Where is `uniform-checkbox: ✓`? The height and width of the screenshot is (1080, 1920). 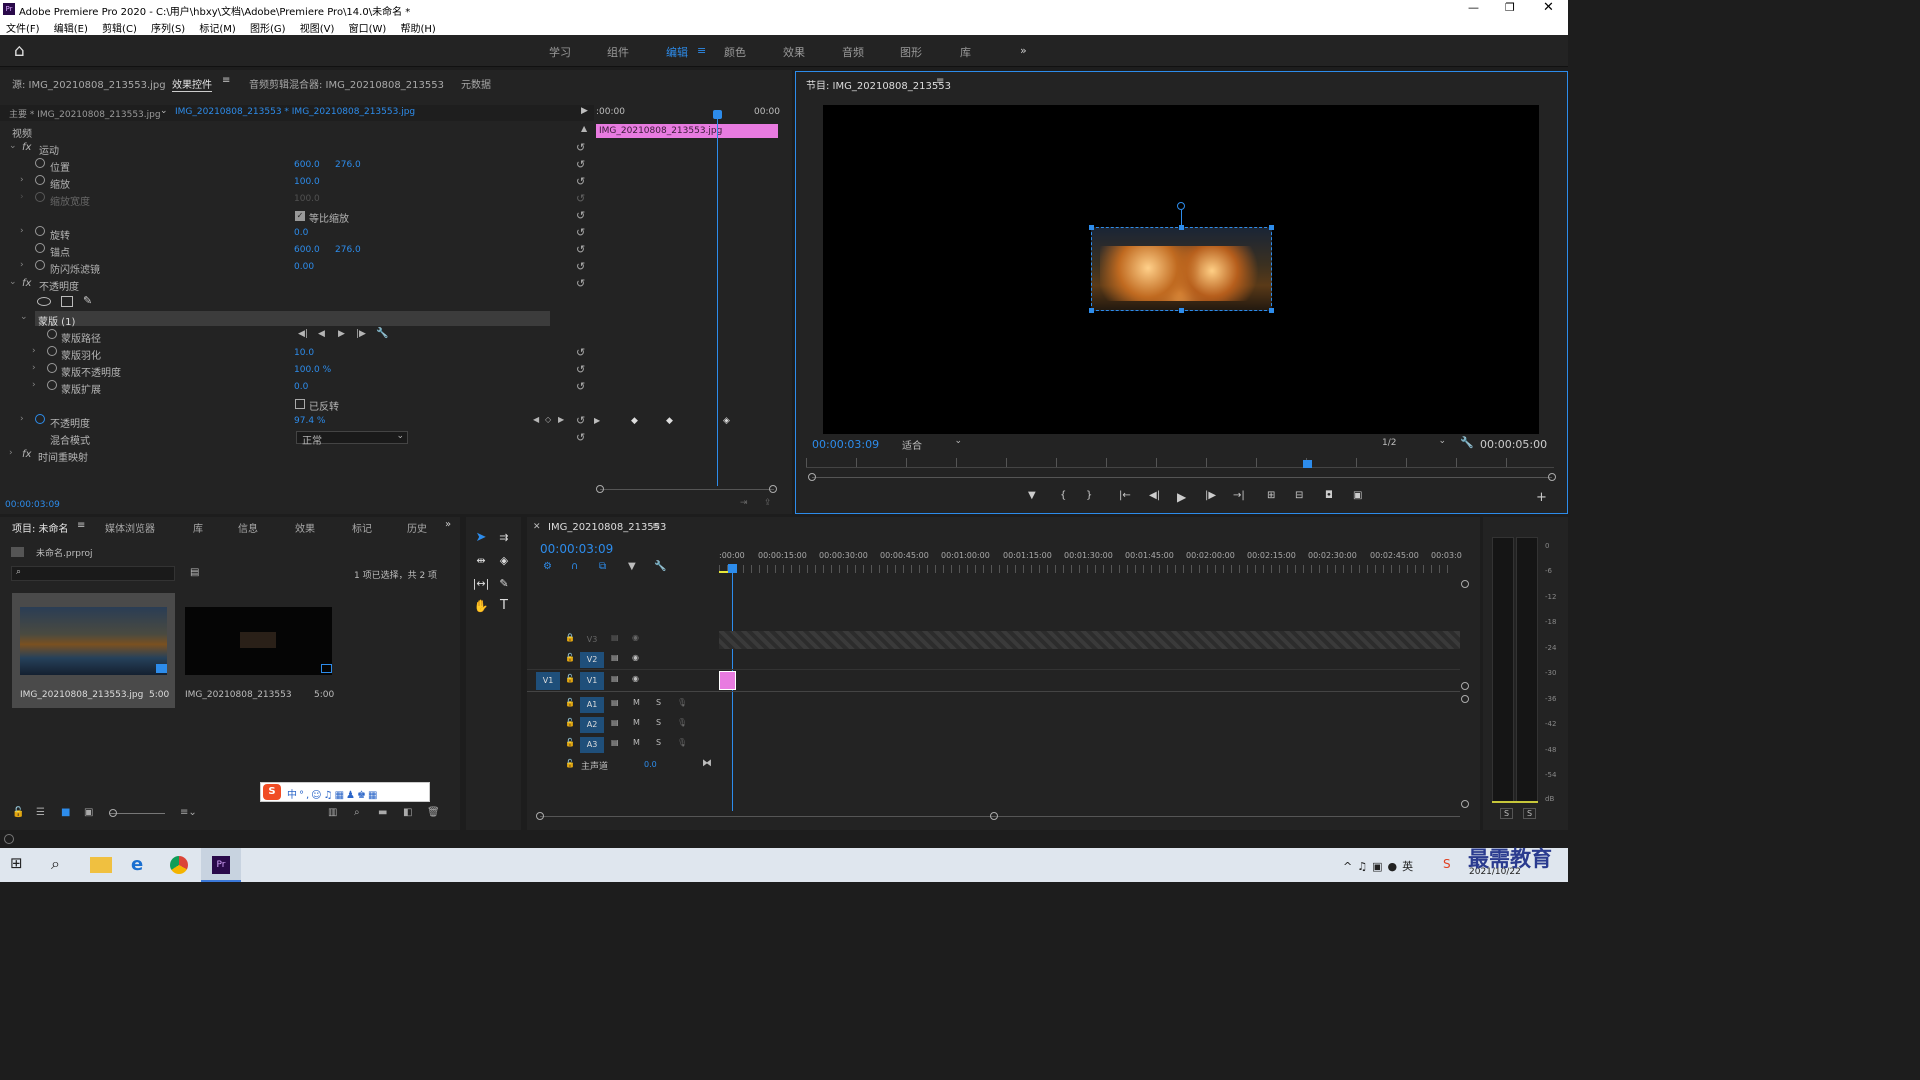
uniform-checkbox: ✓ is located at coordinates (300, 216).